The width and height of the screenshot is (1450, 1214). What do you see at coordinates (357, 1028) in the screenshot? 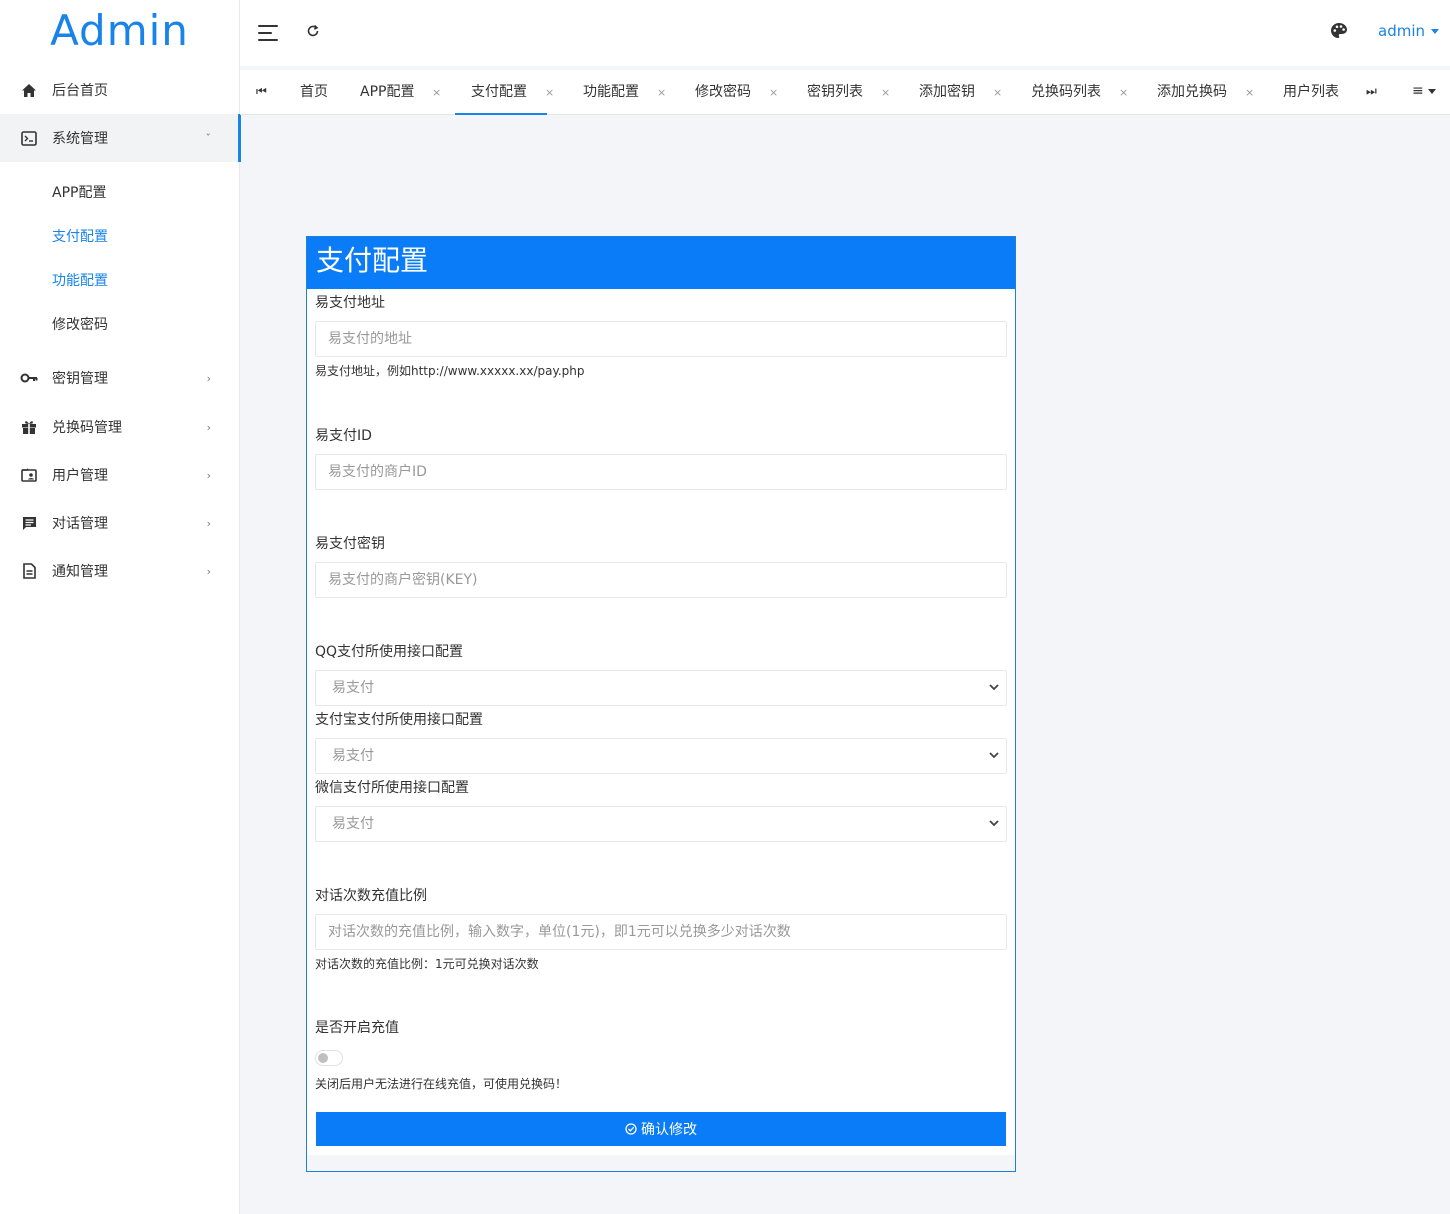
I see `recharge-label: 是否开启充值` at bounding box center [357, 1028].